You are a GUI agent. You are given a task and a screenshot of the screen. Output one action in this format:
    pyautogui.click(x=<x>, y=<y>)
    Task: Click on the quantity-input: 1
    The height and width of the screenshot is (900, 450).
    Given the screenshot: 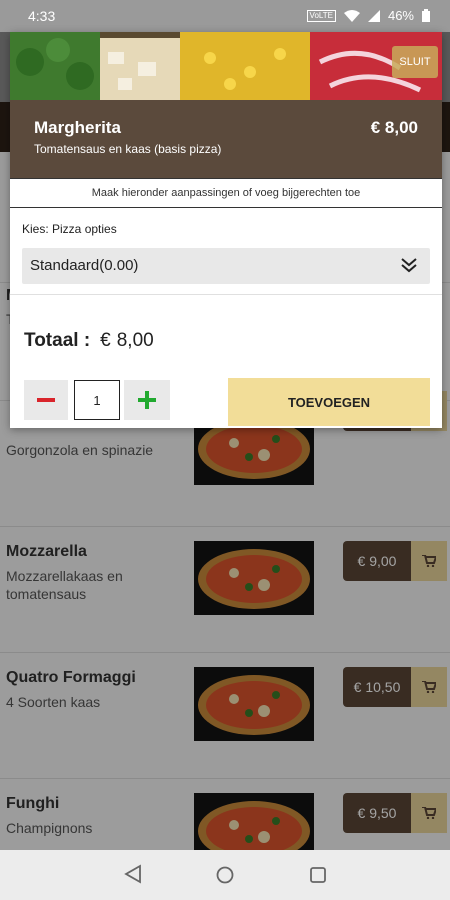 What is the action you would take?
    pyautogui.click(x=97, y=400)
    